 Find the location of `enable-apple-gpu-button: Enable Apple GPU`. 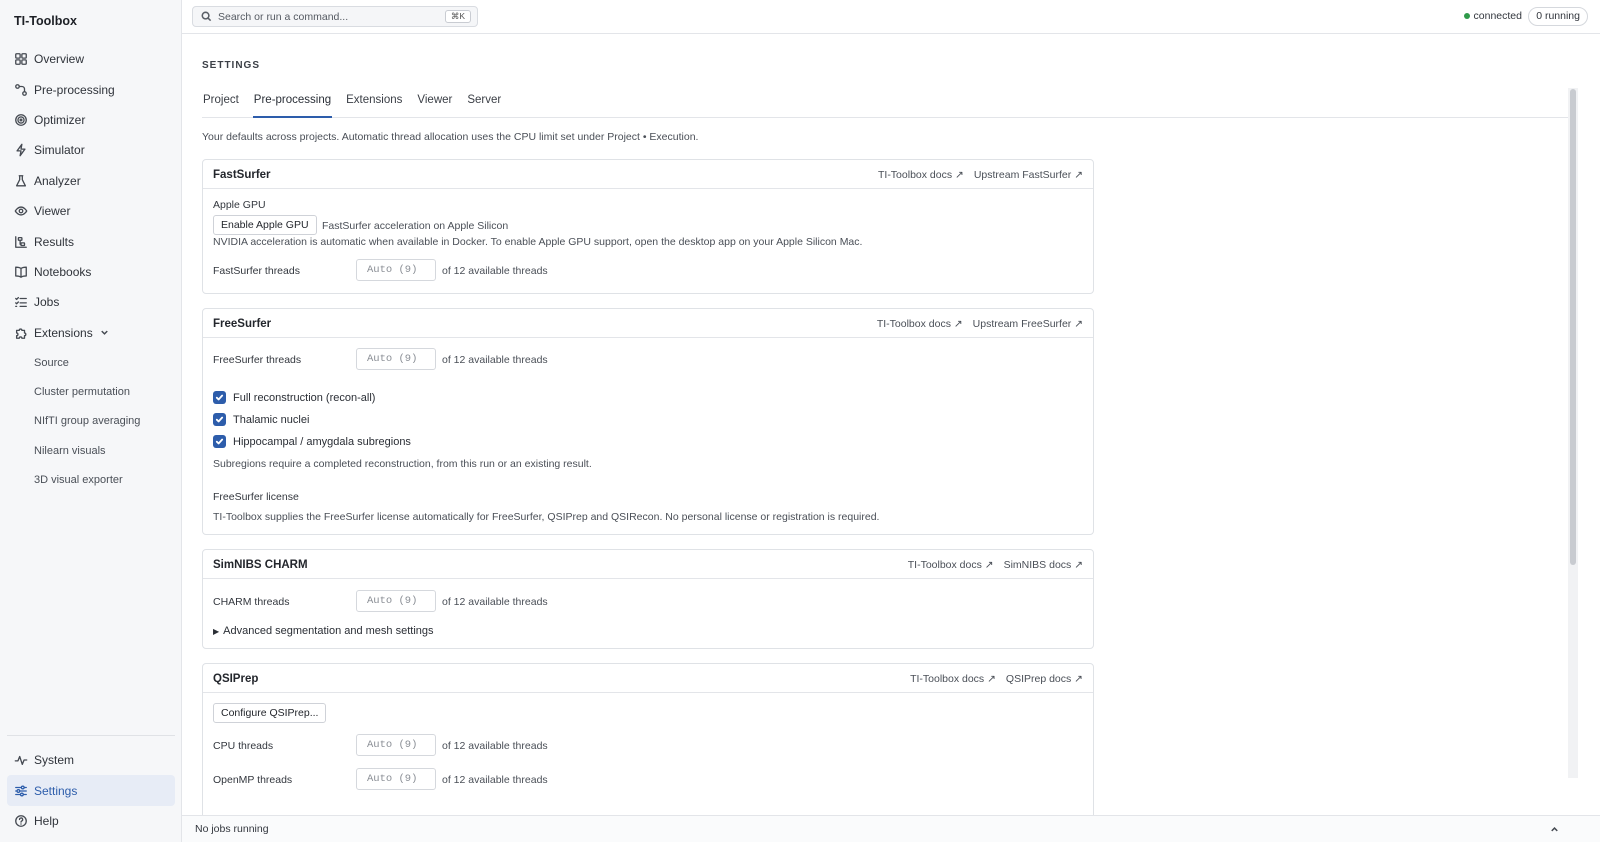

enable-apple-gpu-button: Enable Apple GPU is located at coordinates (265, 225).